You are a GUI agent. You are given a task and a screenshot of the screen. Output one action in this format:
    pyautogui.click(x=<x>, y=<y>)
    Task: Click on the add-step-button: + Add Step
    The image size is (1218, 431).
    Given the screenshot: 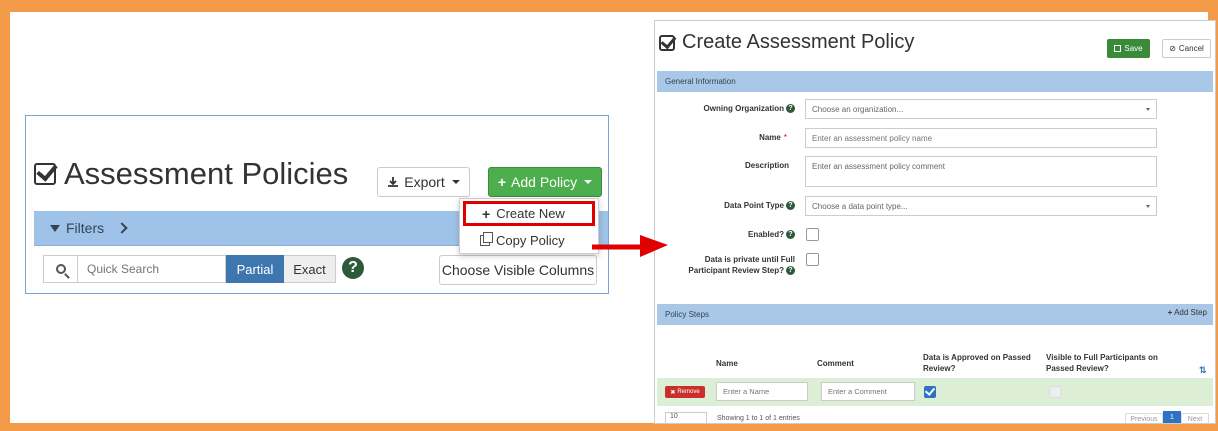 What is the action you would take?
    pyautogui.click(x=1187, y=312)
    